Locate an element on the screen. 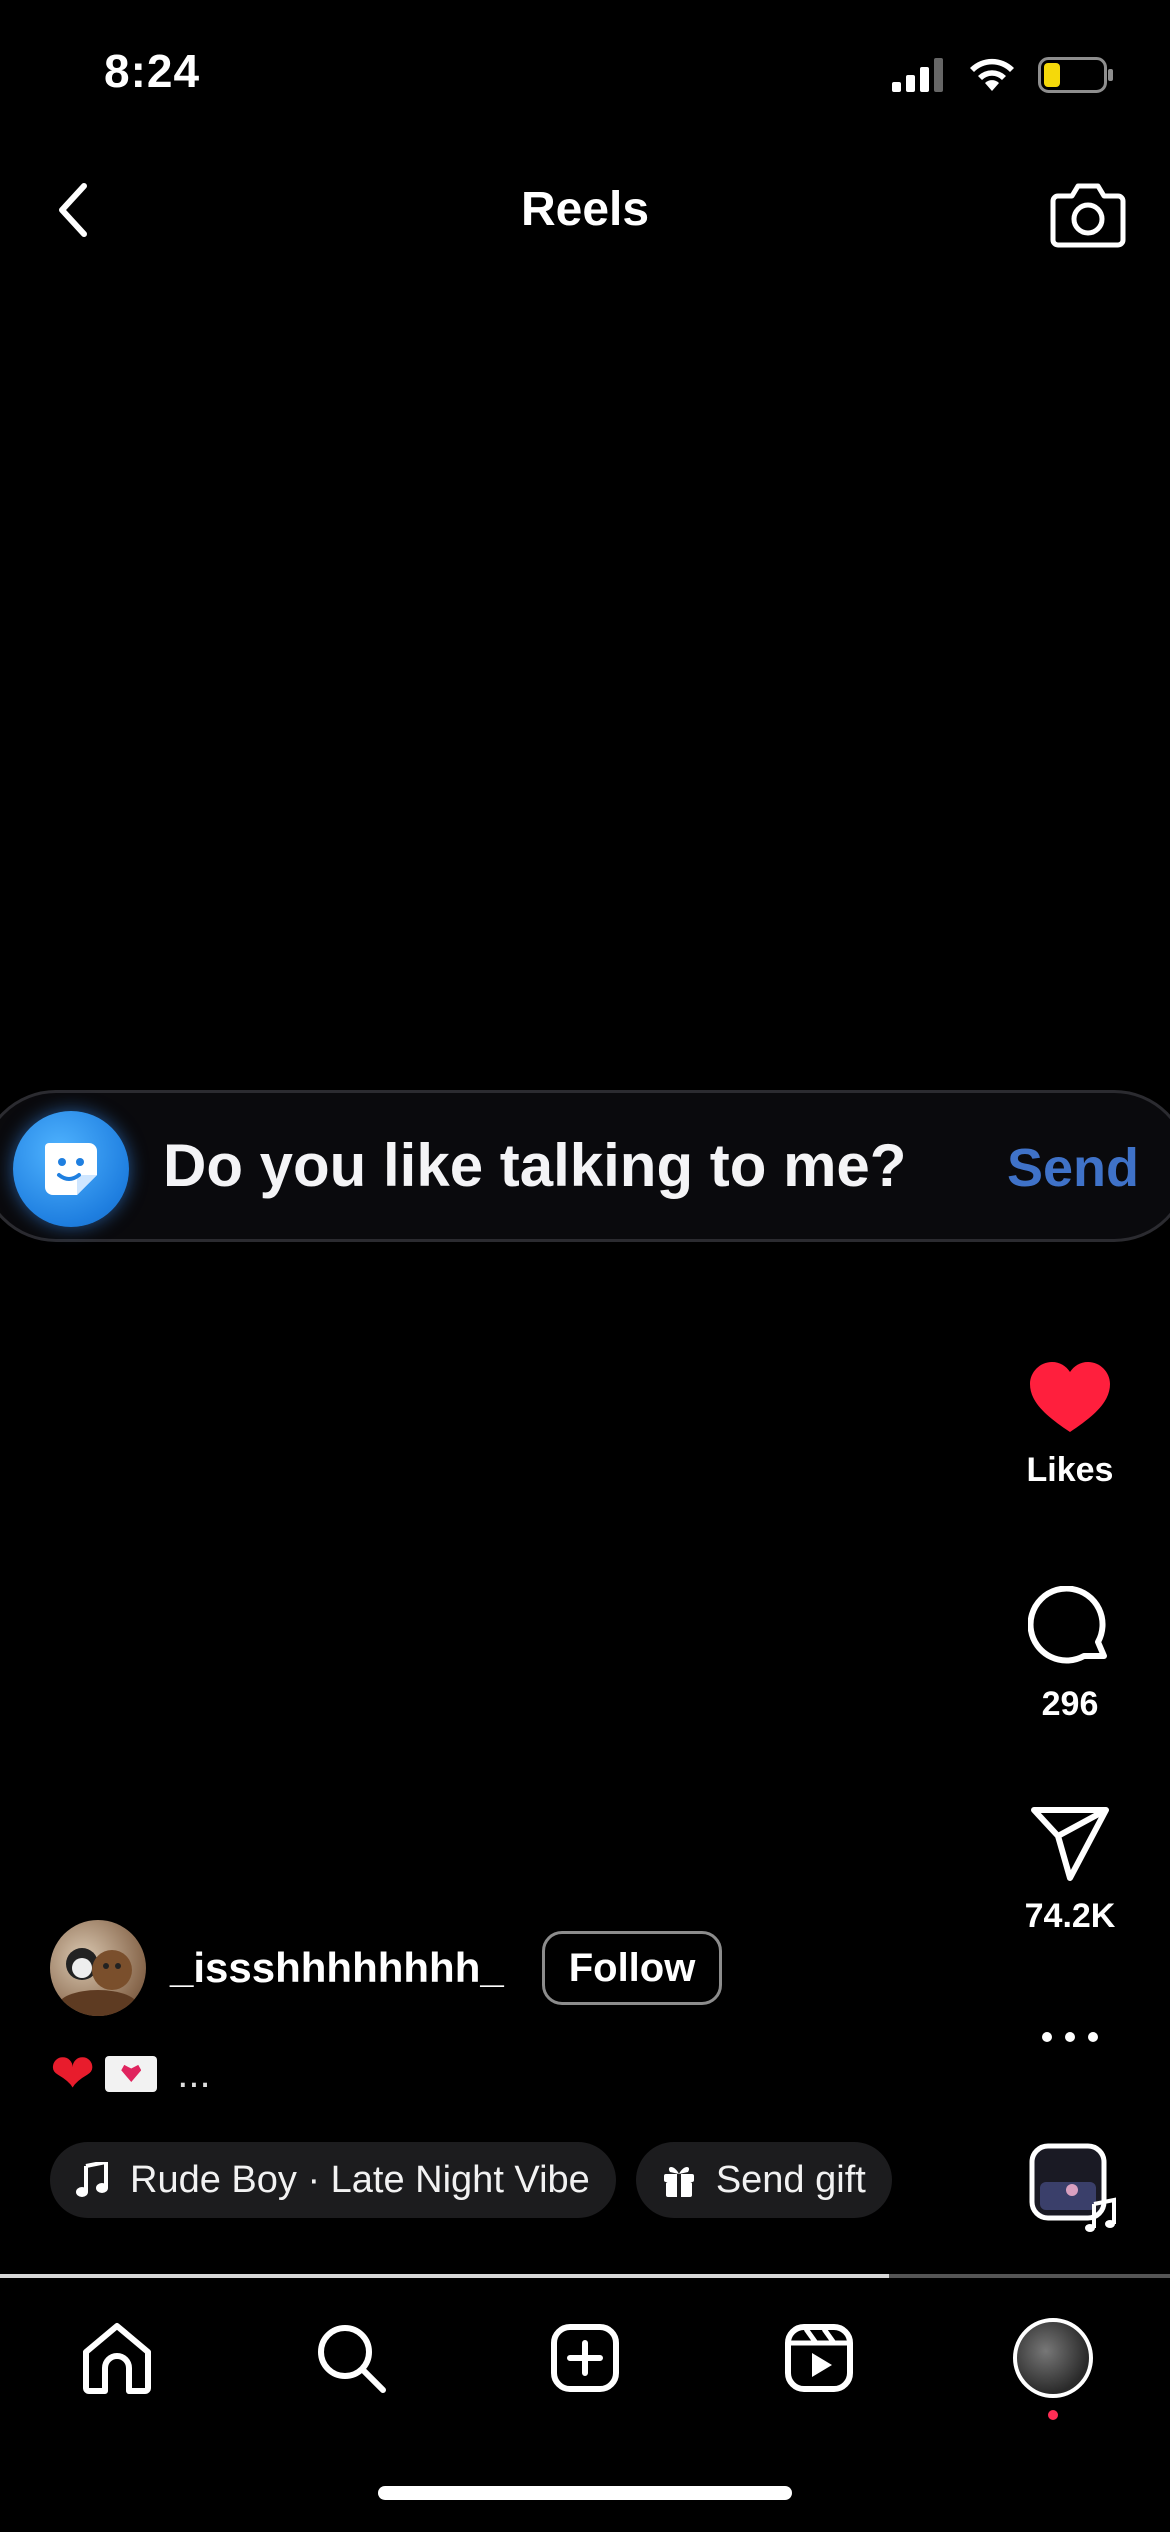 Image resolution: width=1170 pixels, height=2532 pixels. cellular-signal-icon is located at coordinates (917, 75).